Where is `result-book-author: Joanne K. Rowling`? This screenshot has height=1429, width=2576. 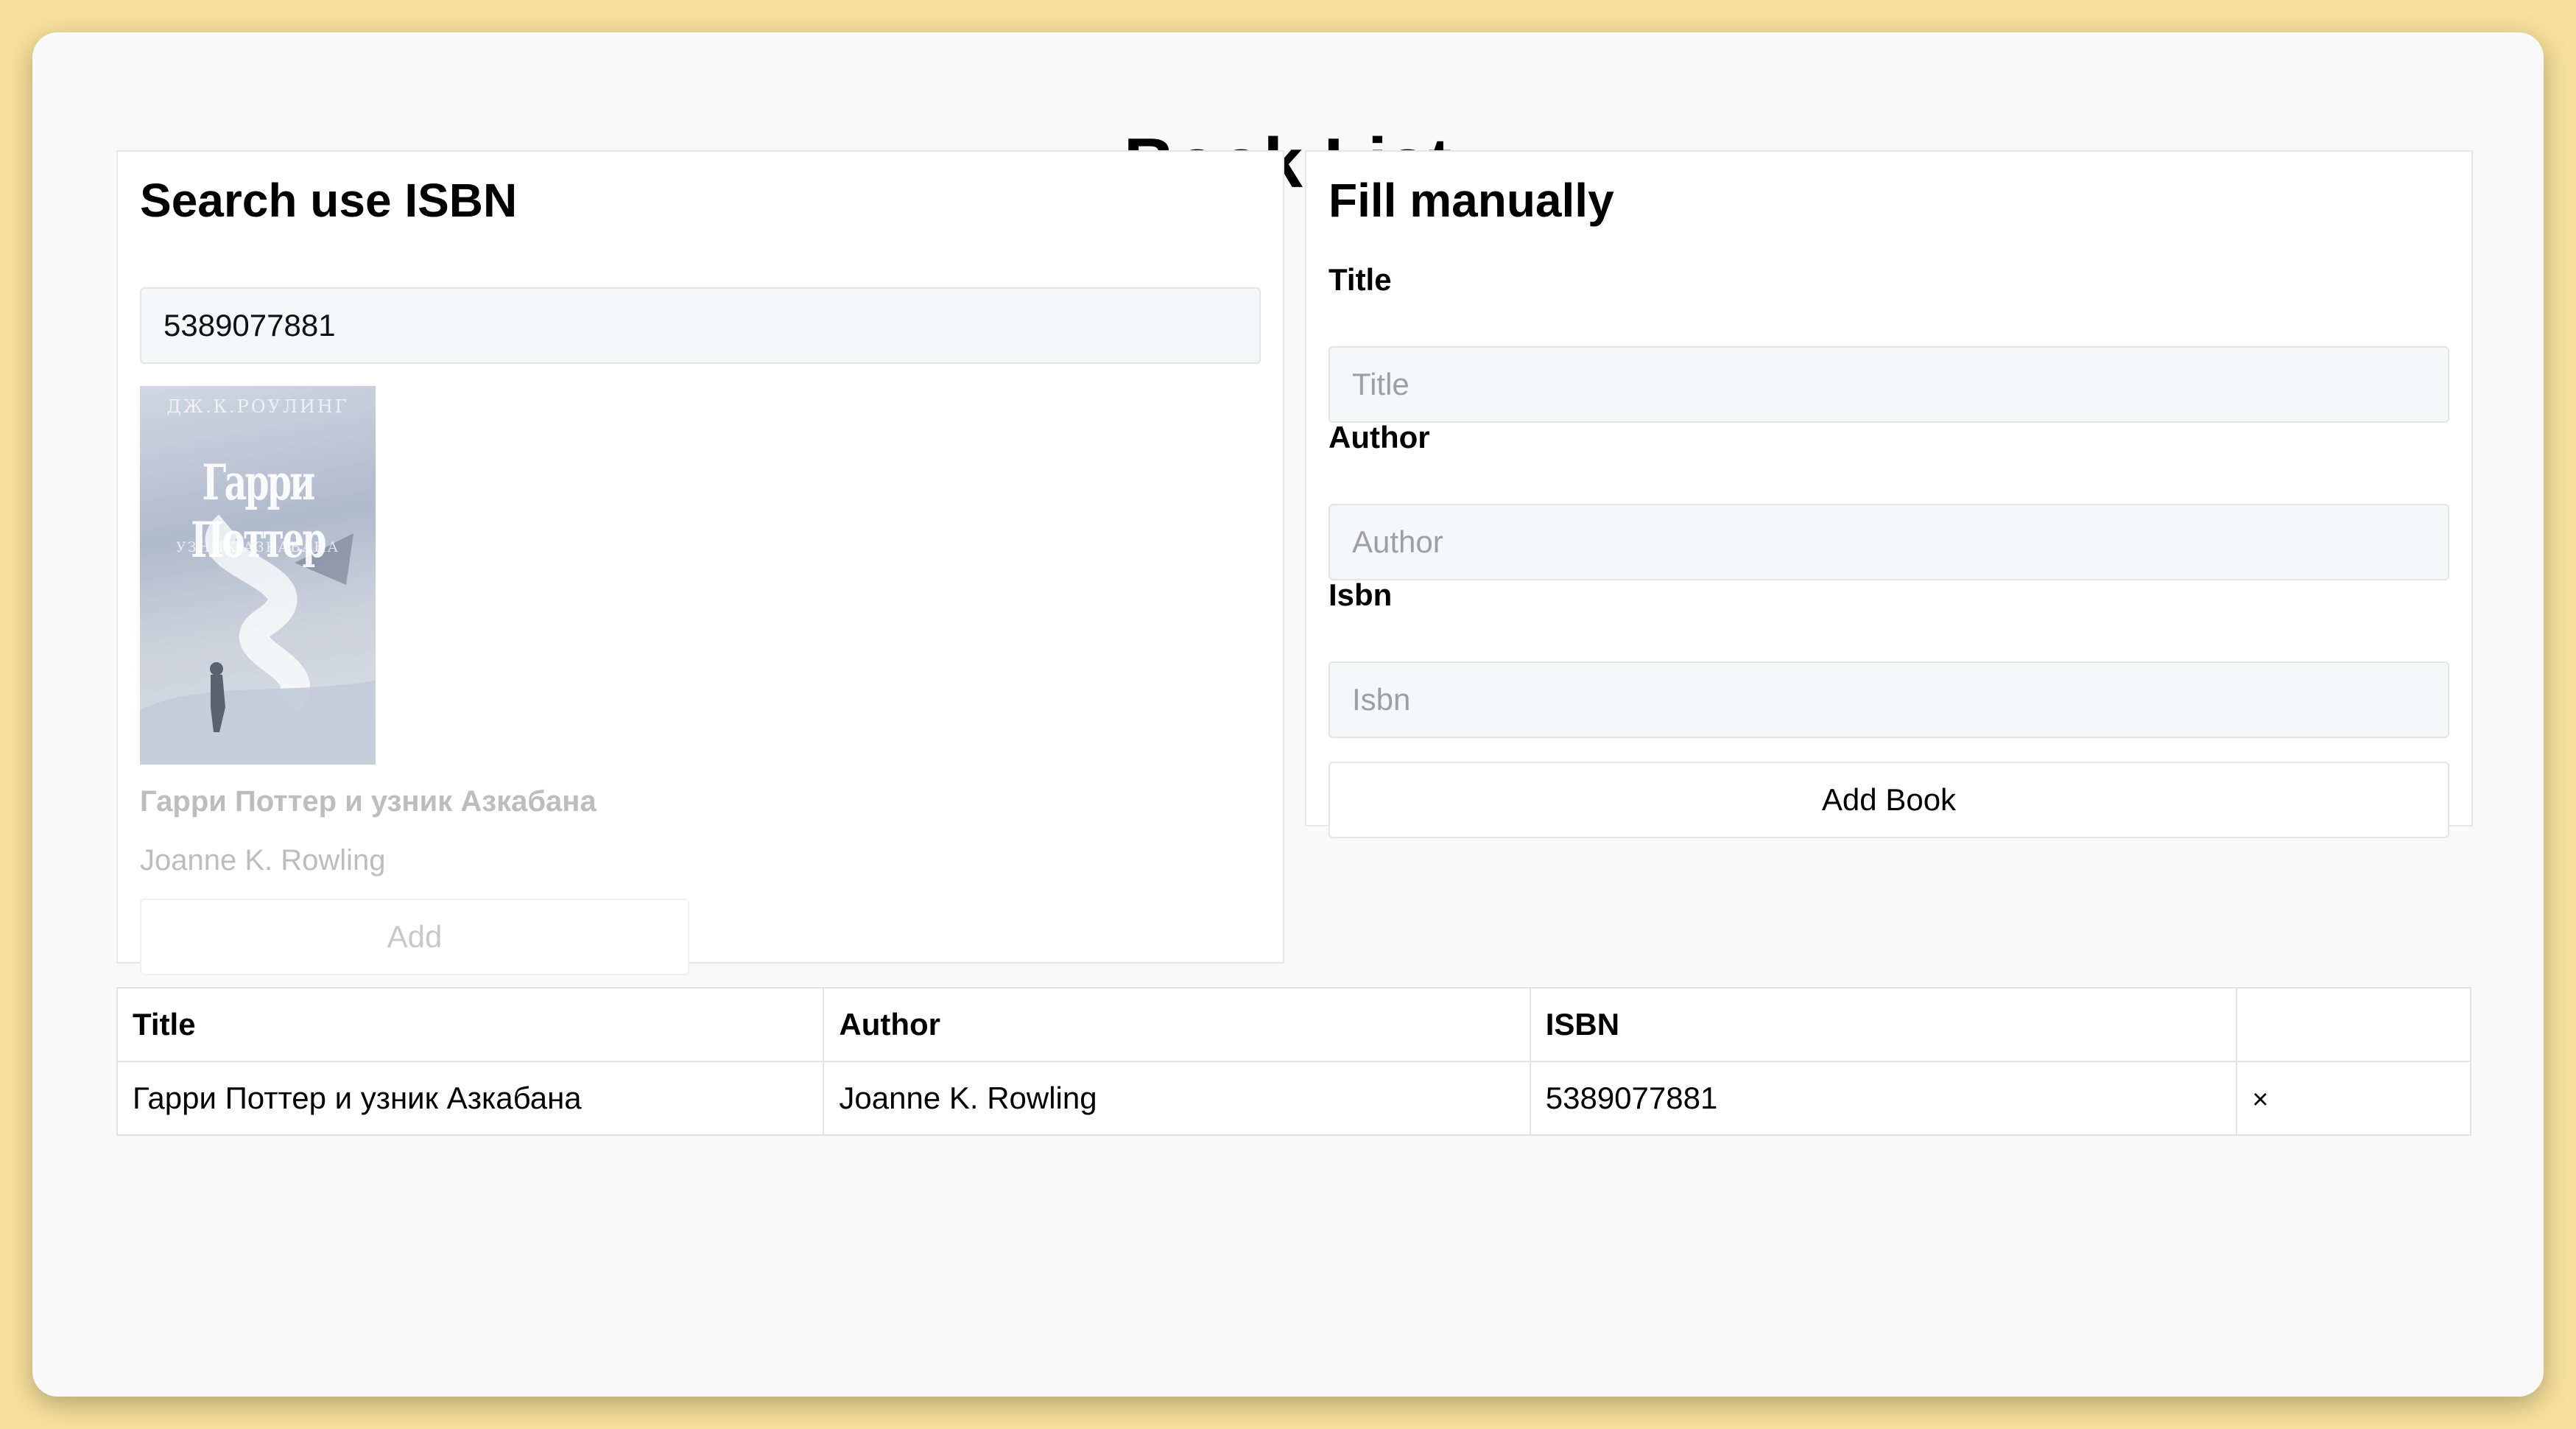
result-book-author: Joanne K. Rowling is located at coordinates (263, 861).